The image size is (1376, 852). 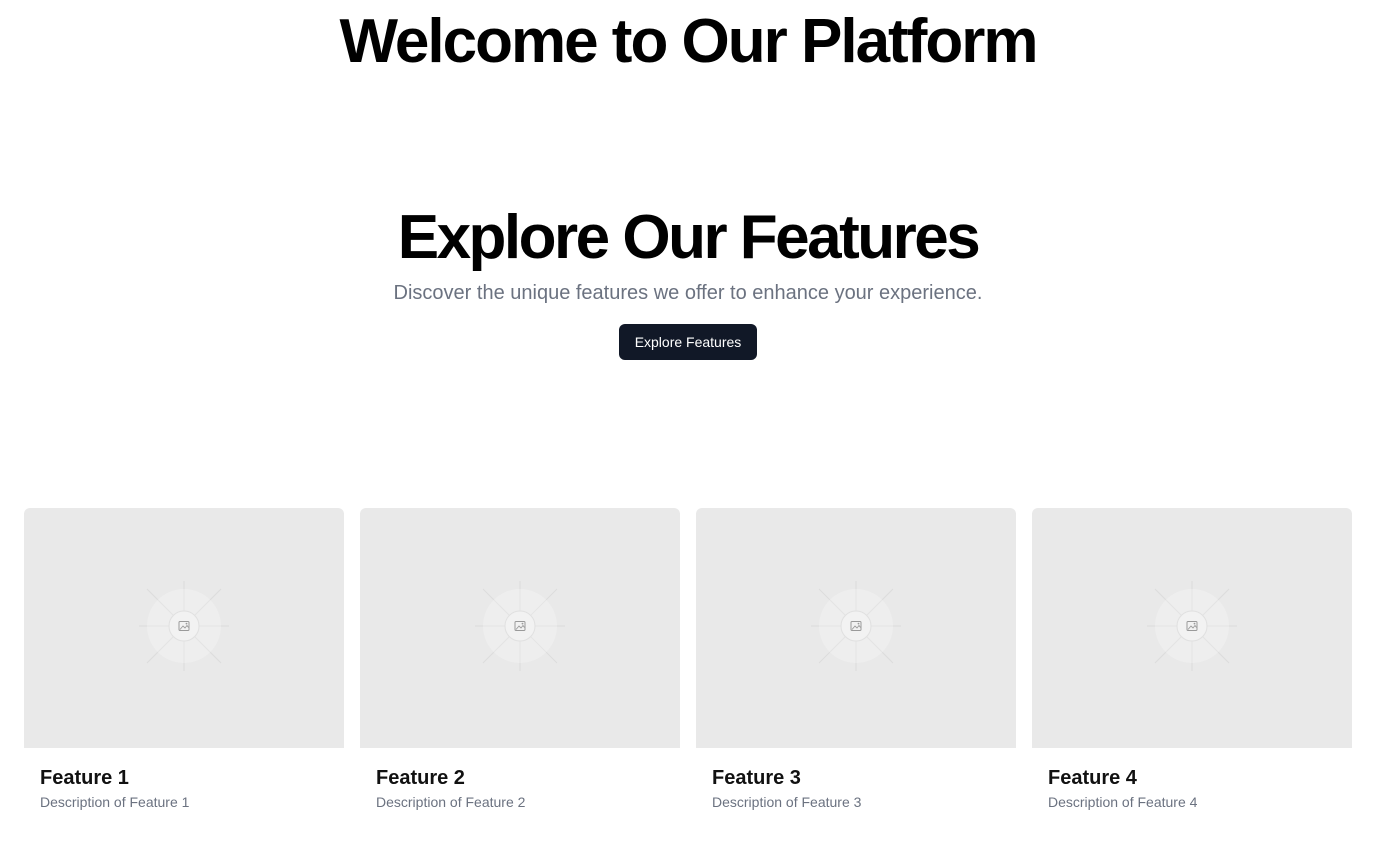 I want to click on feature-card-body: Feature 1 Description of Feature 1, so click(x=184, y=780).